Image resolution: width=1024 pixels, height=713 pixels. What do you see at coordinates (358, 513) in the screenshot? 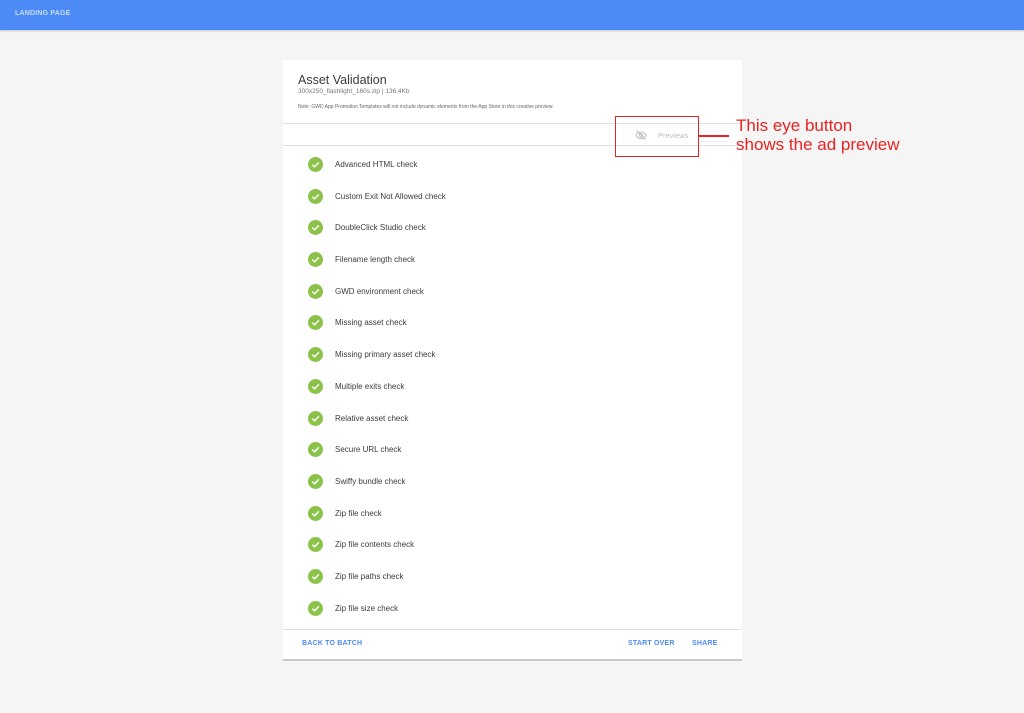
I see `check-label: Zip file check` at bounding box center [358, 513].